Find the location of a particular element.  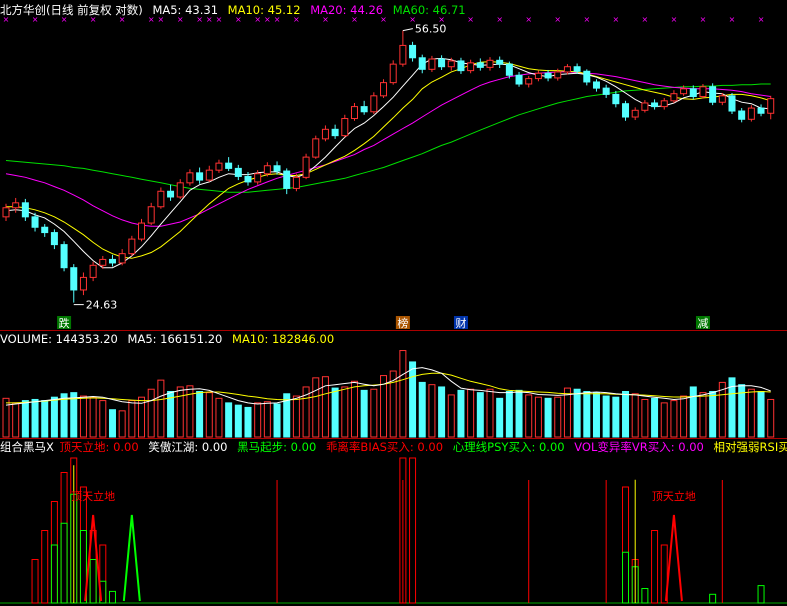

indicator-item: 乖离率BIAS买入: 0.00 is located at coordinates (384, 447).